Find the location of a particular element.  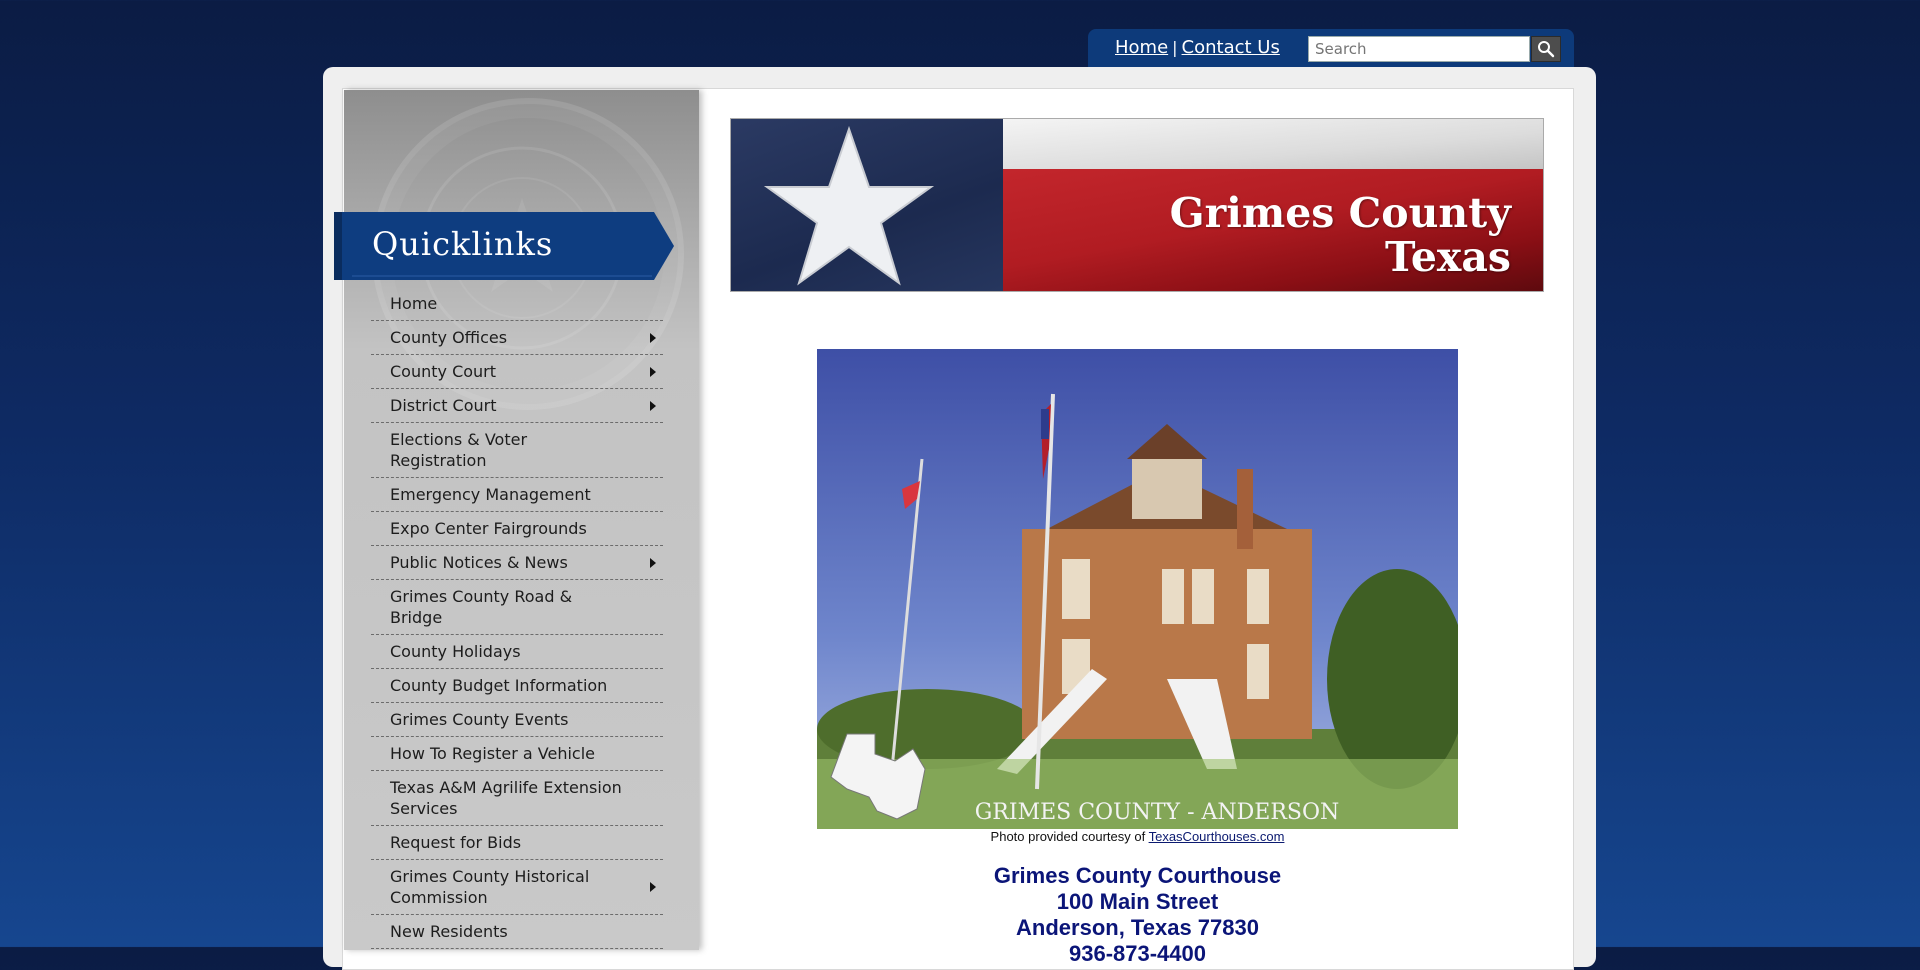

header-banner: Grimes County Texas is located at coordinates (1137, 205).